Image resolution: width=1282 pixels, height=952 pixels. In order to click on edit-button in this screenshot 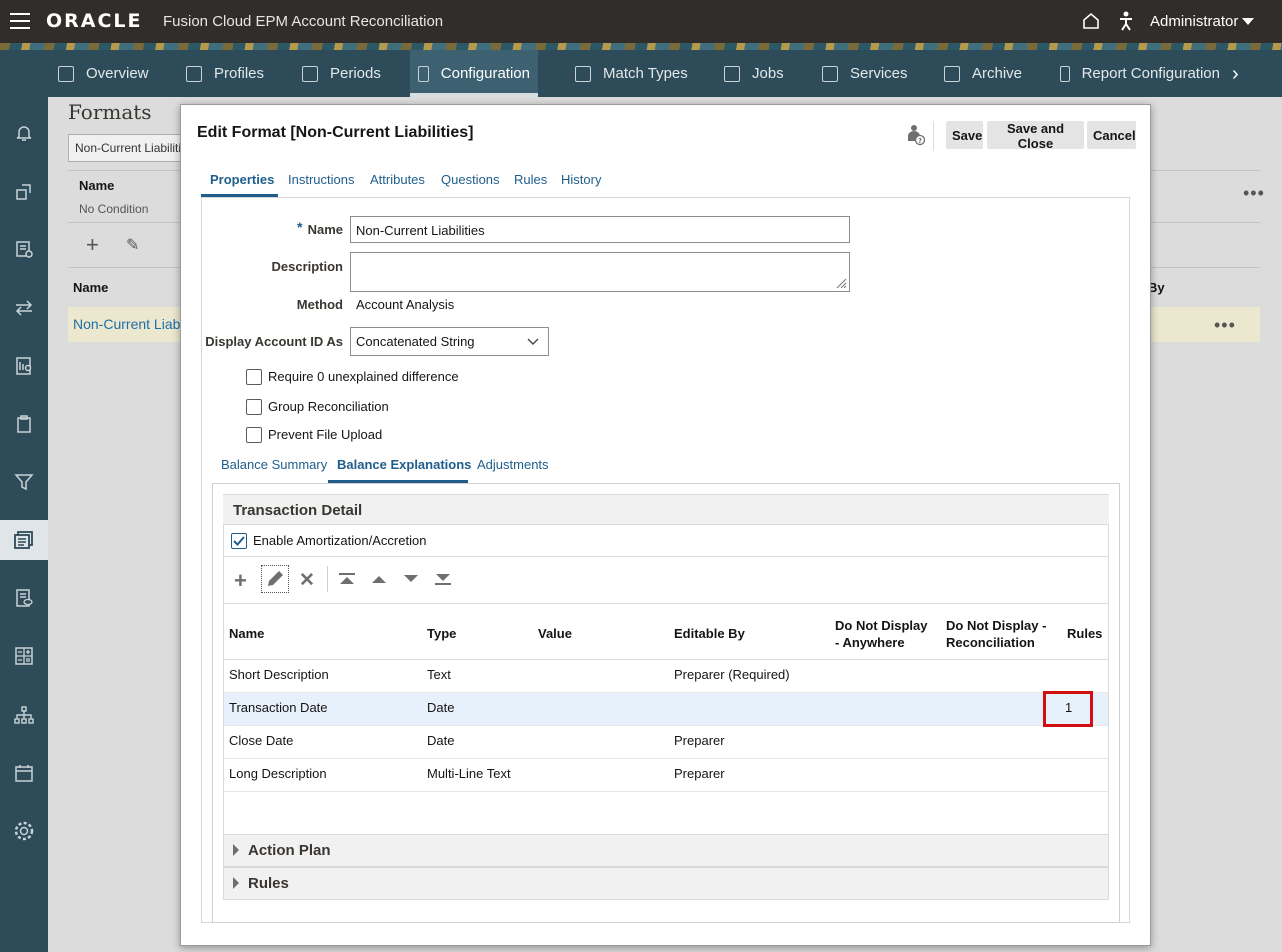, I will do `click(275, 579)`.